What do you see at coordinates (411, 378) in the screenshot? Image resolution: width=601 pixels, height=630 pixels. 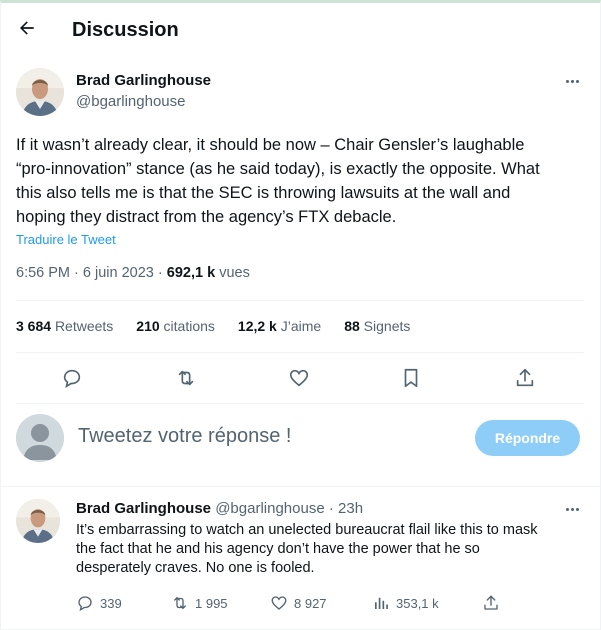 I see `bookmark-icon` at bounding box center [411, 378].